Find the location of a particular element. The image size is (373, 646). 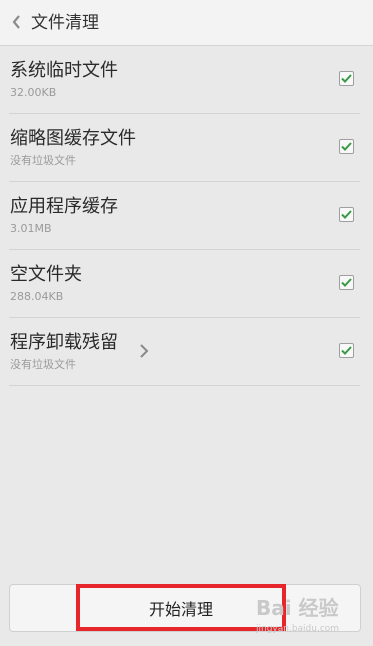

item-size: 32.00KB is located at coordinates (33, 92).